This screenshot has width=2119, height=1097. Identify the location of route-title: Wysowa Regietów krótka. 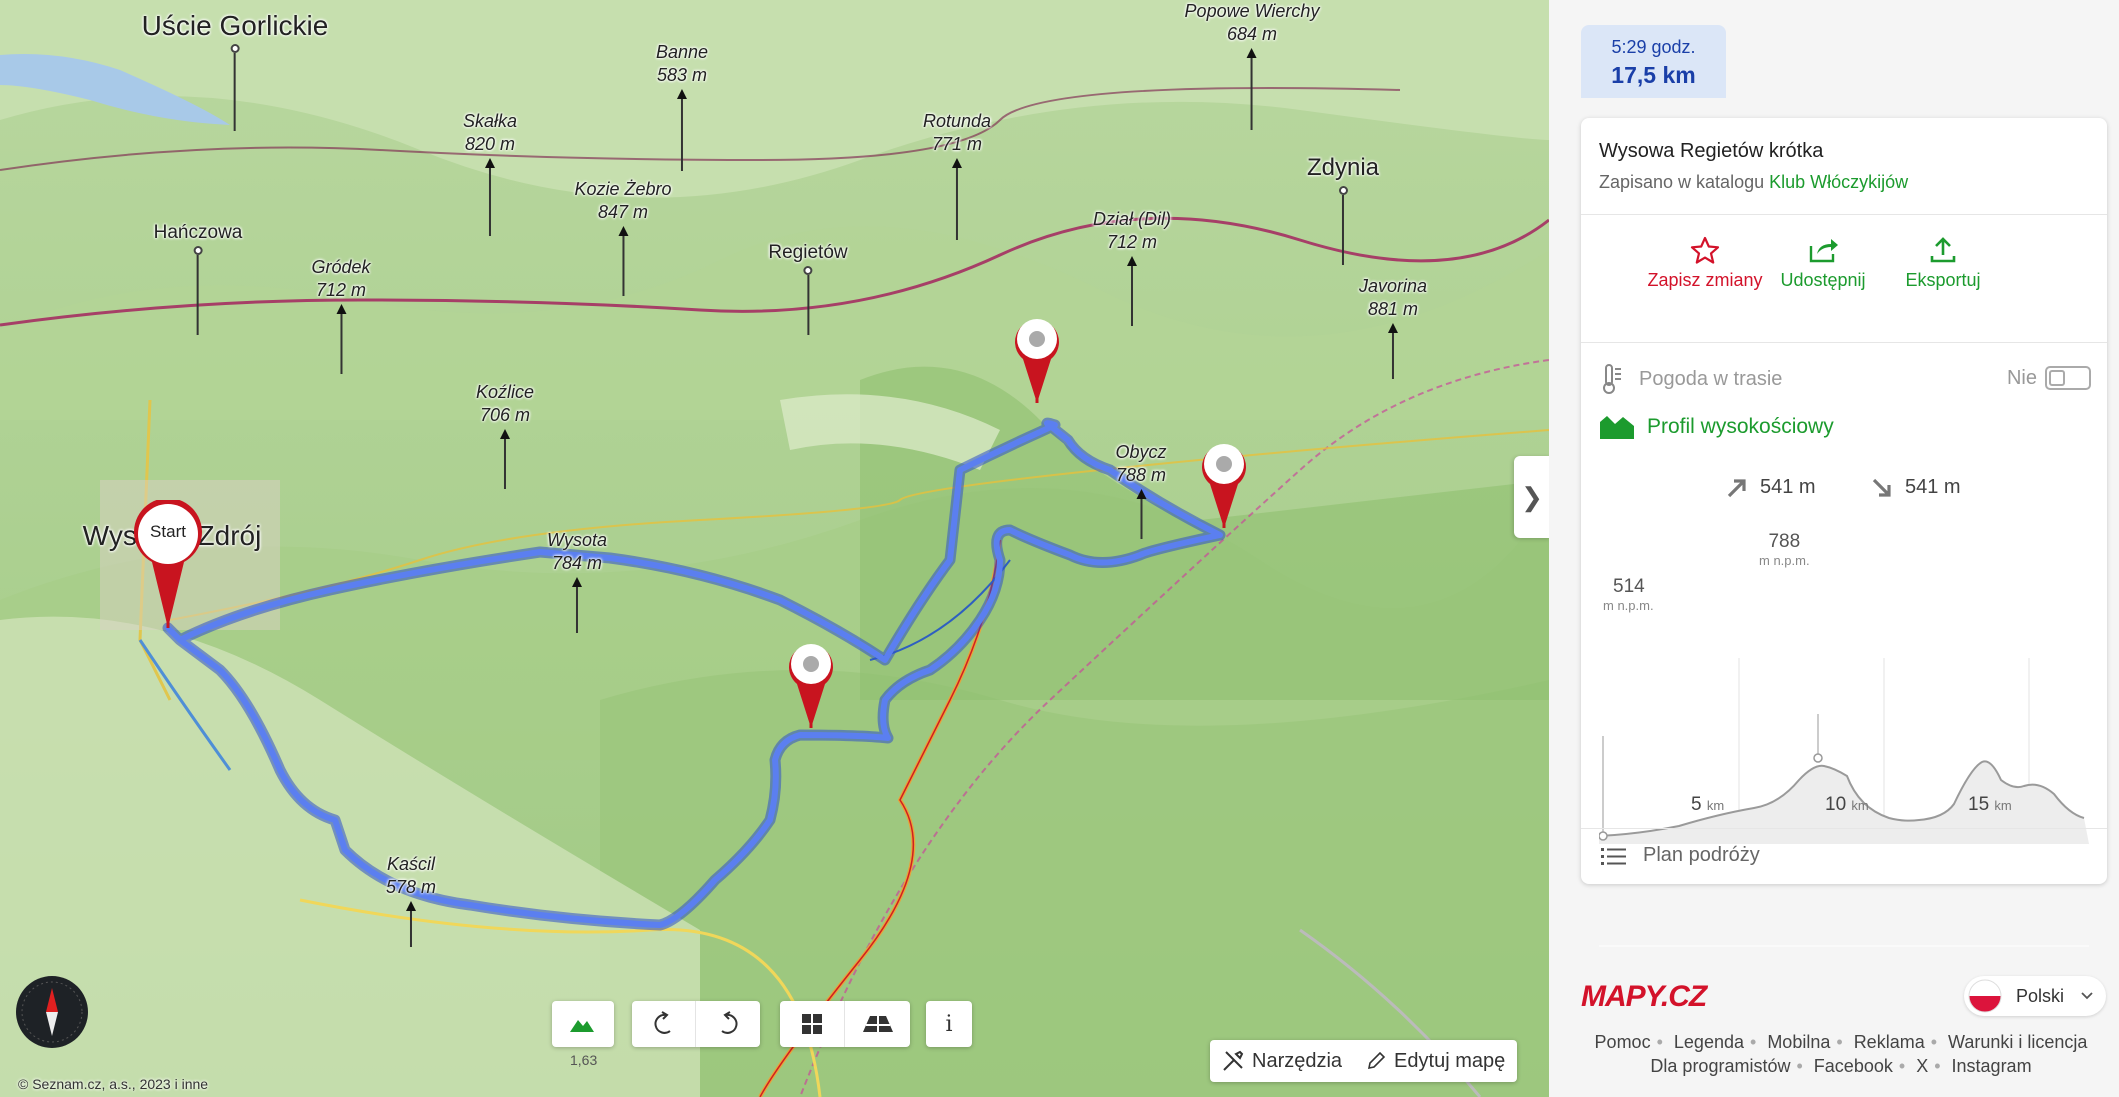
(1711, 151).